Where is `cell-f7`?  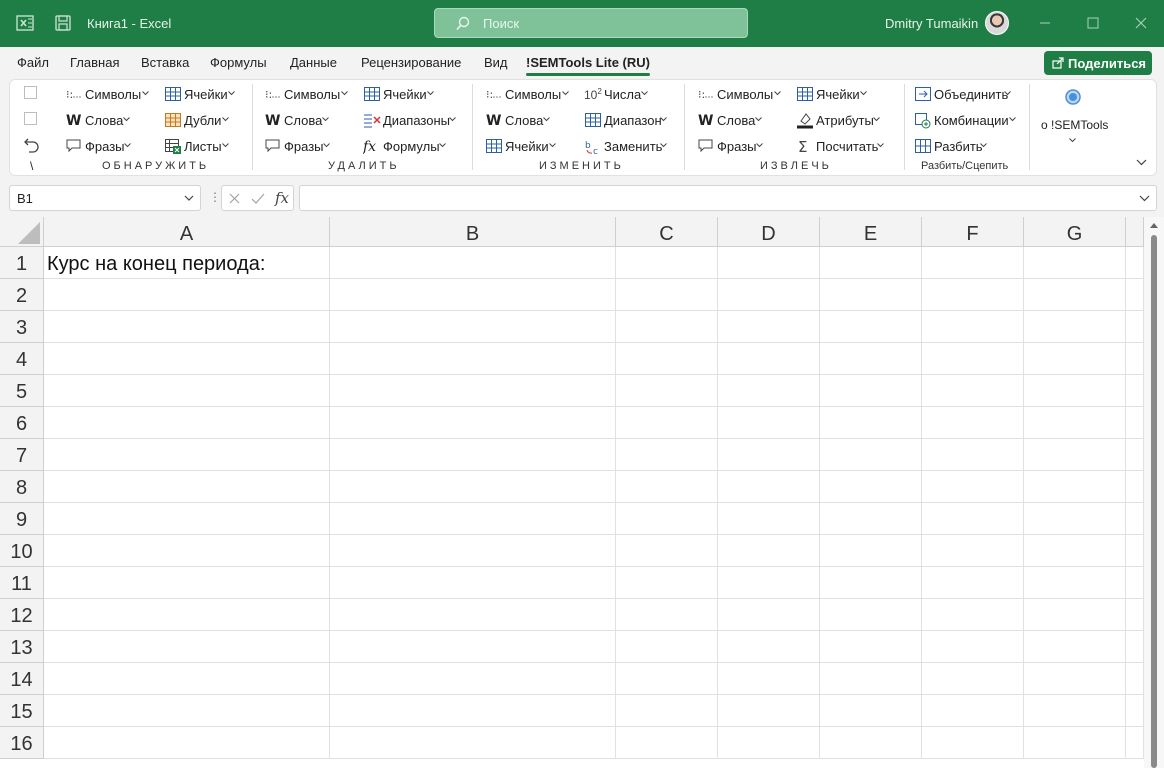 cell-f7 is located at coordinates (973, 455).